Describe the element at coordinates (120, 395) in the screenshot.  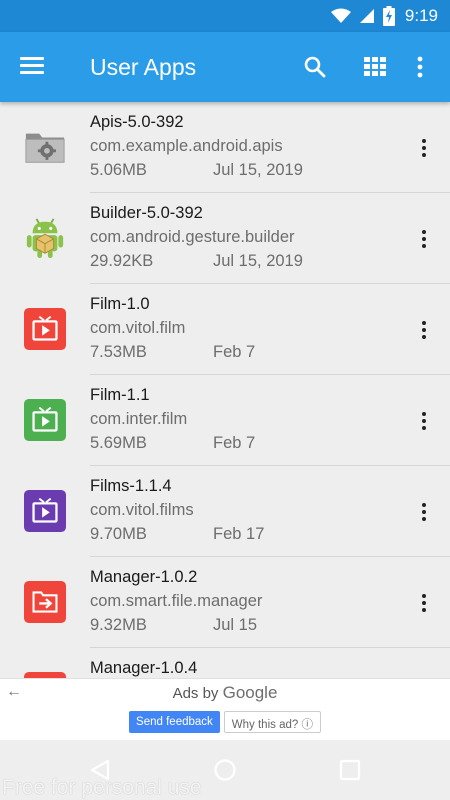
I see `app-name: Film-1.1` at that location.